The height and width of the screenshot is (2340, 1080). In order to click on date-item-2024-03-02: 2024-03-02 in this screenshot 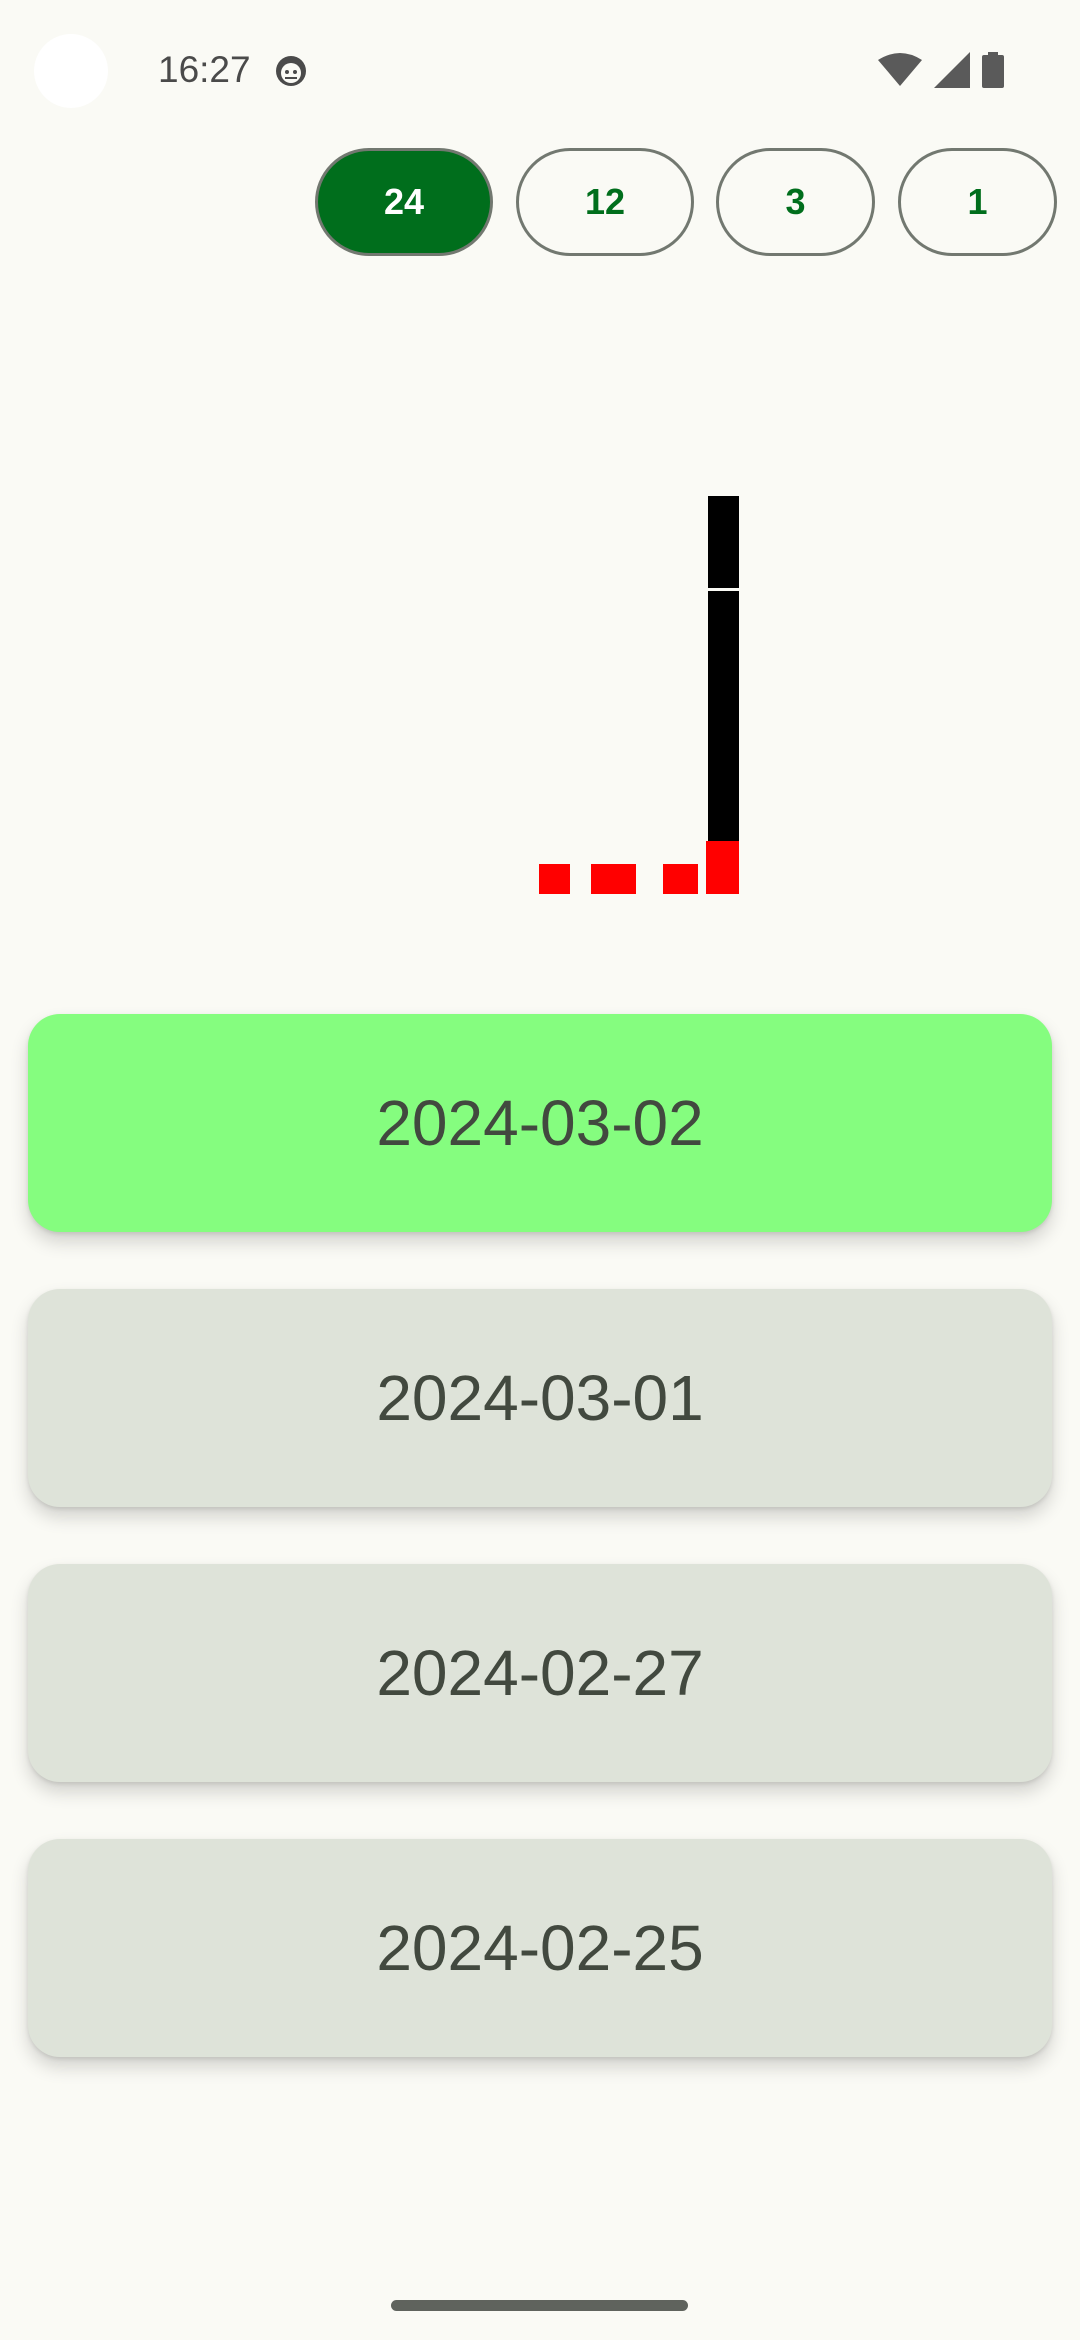, I will do `click(540, 1123)`.